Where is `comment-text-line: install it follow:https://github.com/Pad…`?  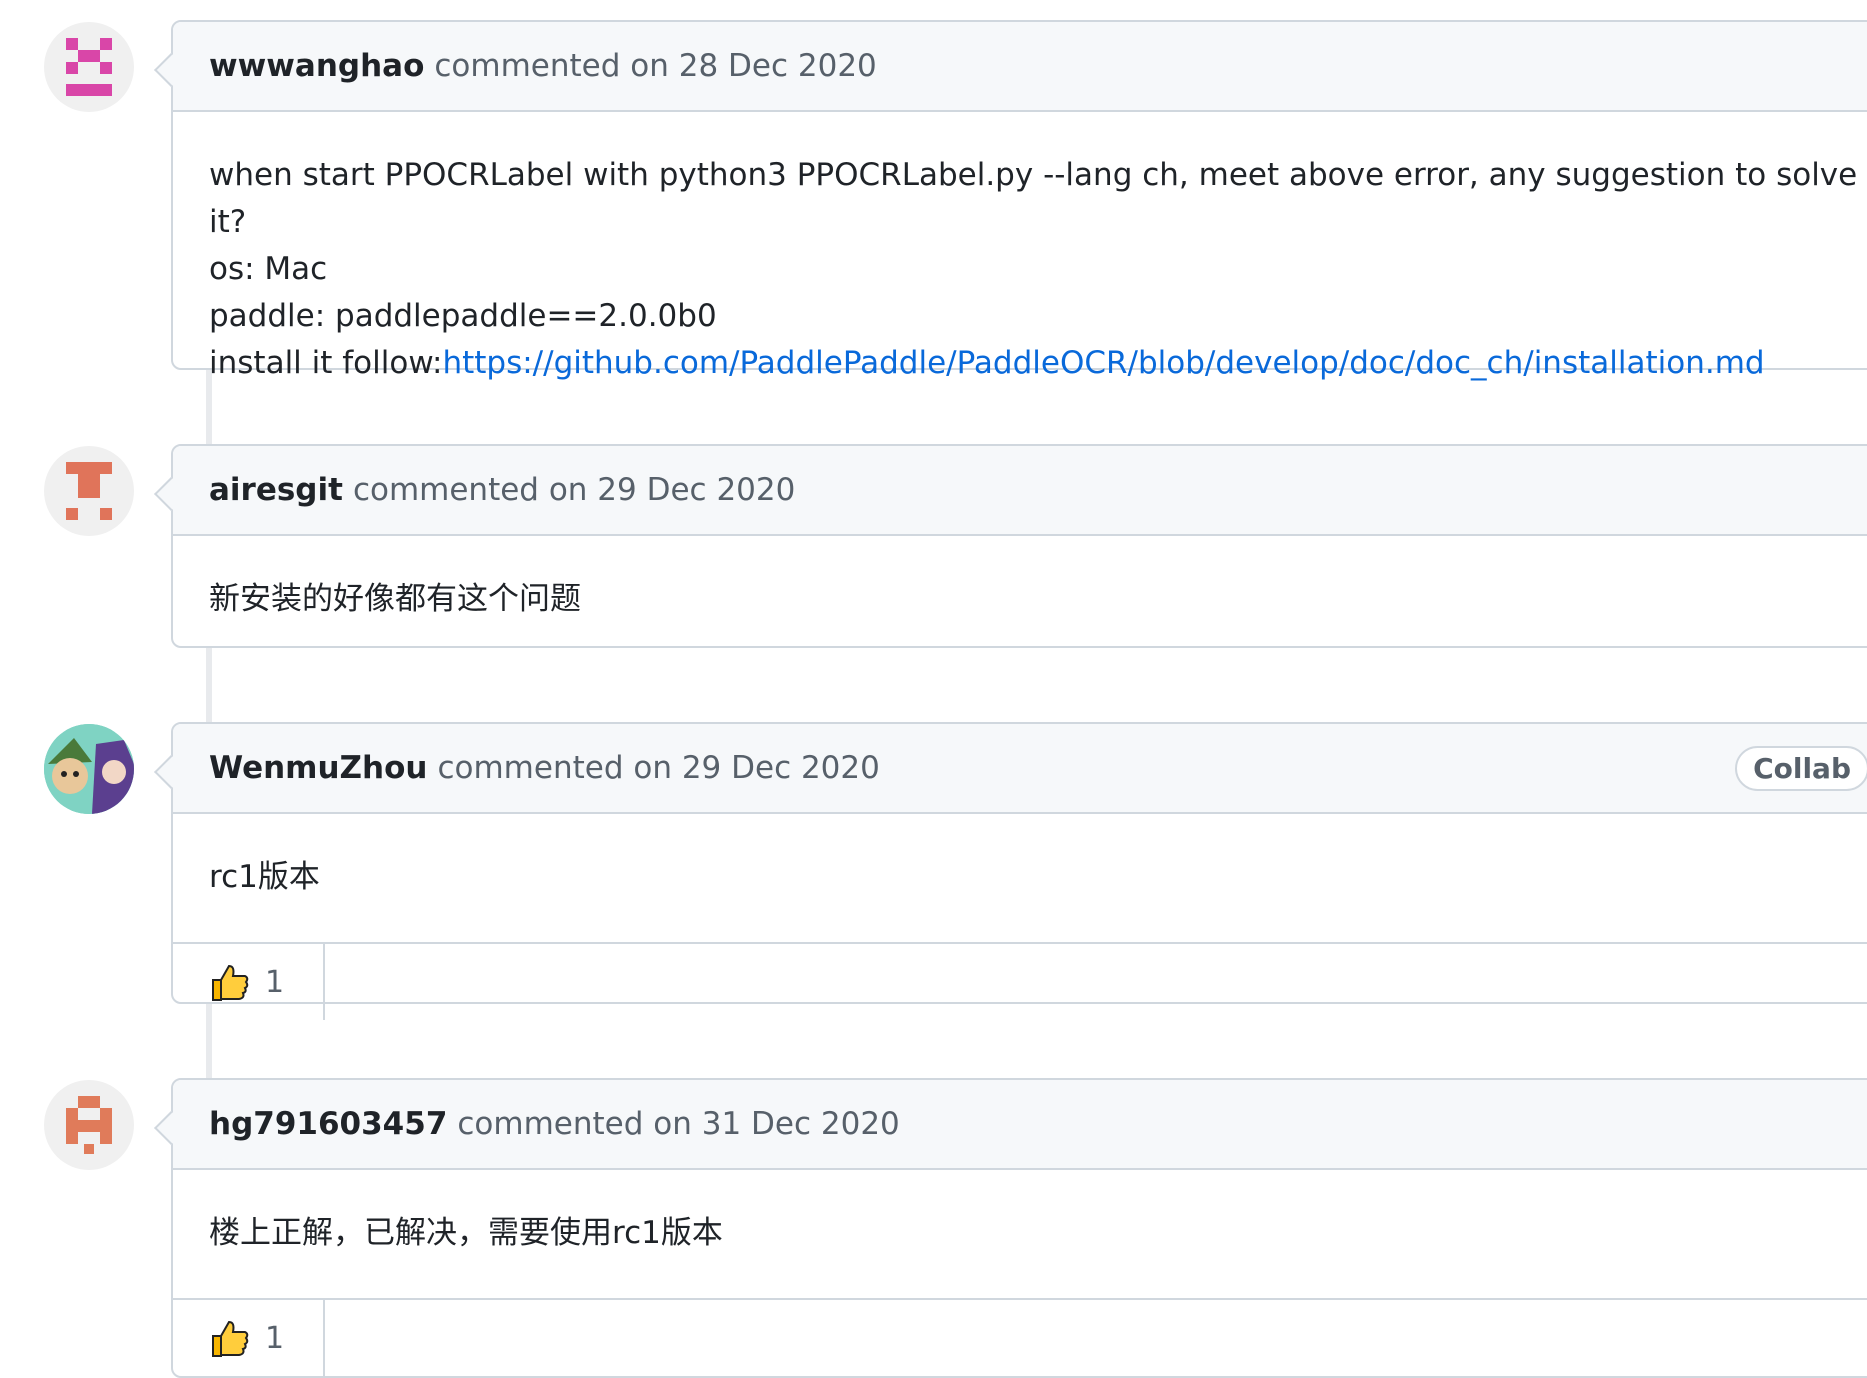
comment-text-line: install it follow:https://github.com/Pad… is located at coordinates (1038, 363).